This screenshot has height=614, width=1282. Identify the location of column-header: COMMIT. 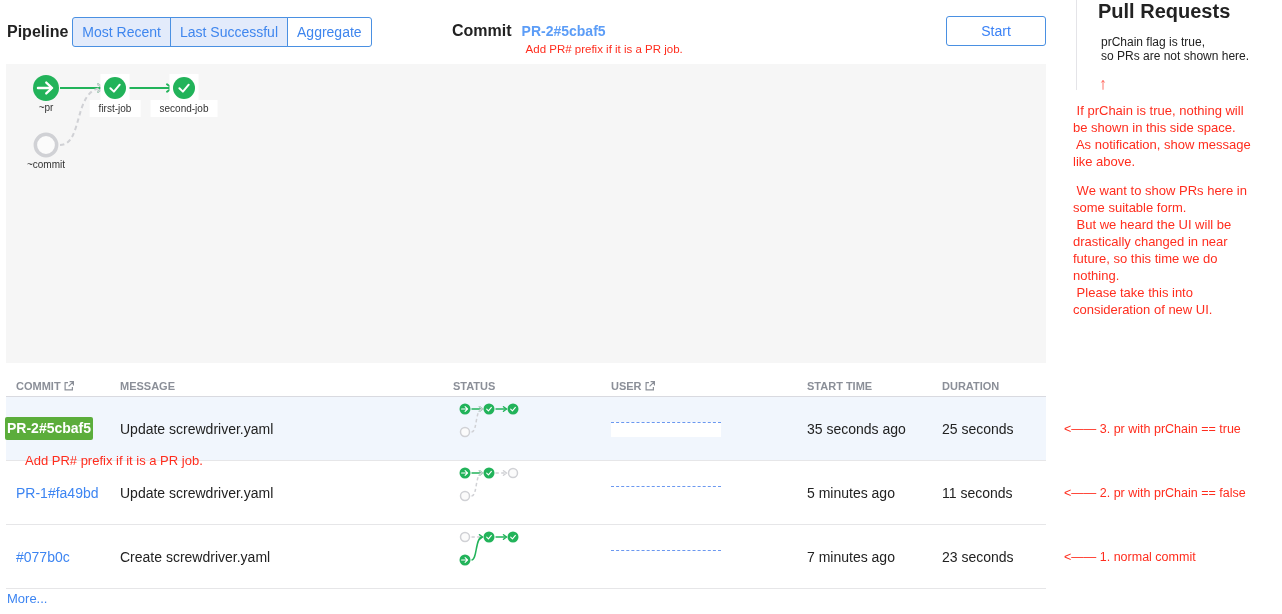
(38, 386).